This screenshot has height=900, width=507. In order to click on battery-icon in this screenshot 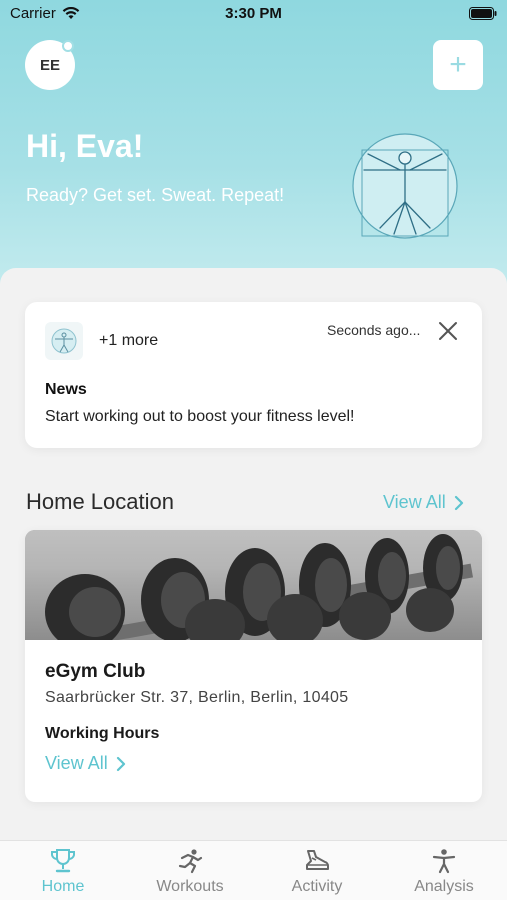, I will do `click(483, 13)`.